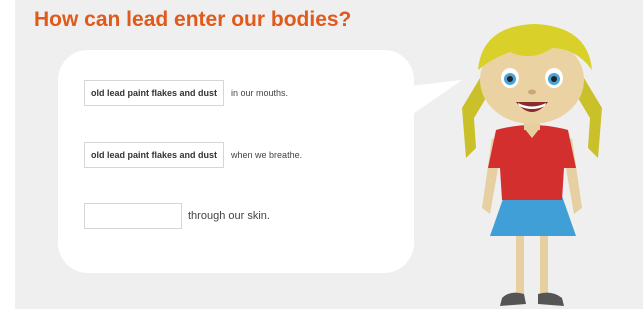  What do you see at coordinates (229, 216) in the screenshot?
I see `sentence-suffix-3: through our skin.` at bounding box center [229, 216].